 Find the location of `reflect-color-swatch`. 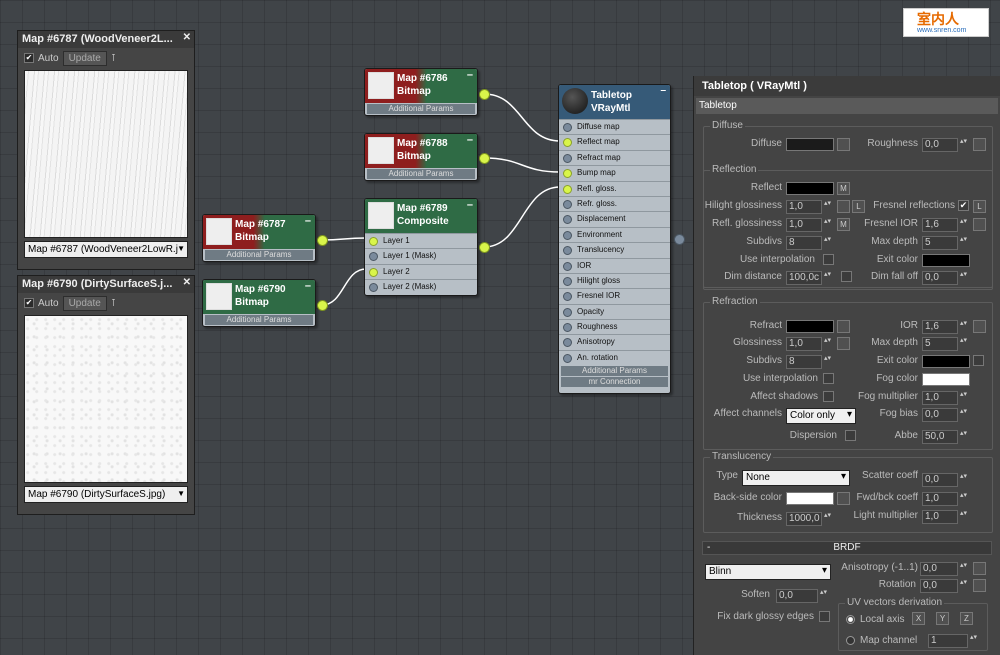

reflect-color-swatch is located at coordinates (810, 188).